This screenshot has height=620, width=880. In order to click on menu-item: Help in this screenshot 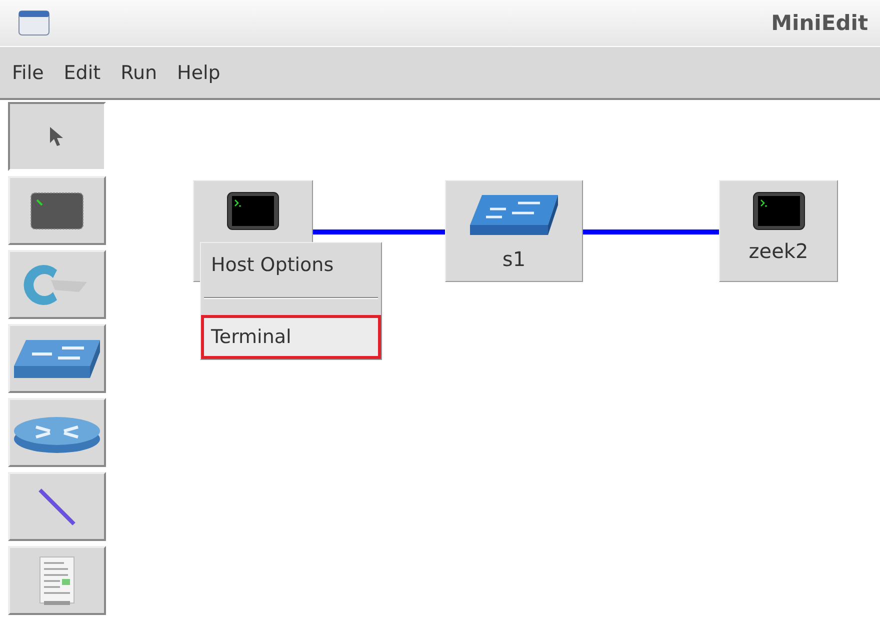, I will do `click(198, 73)`.